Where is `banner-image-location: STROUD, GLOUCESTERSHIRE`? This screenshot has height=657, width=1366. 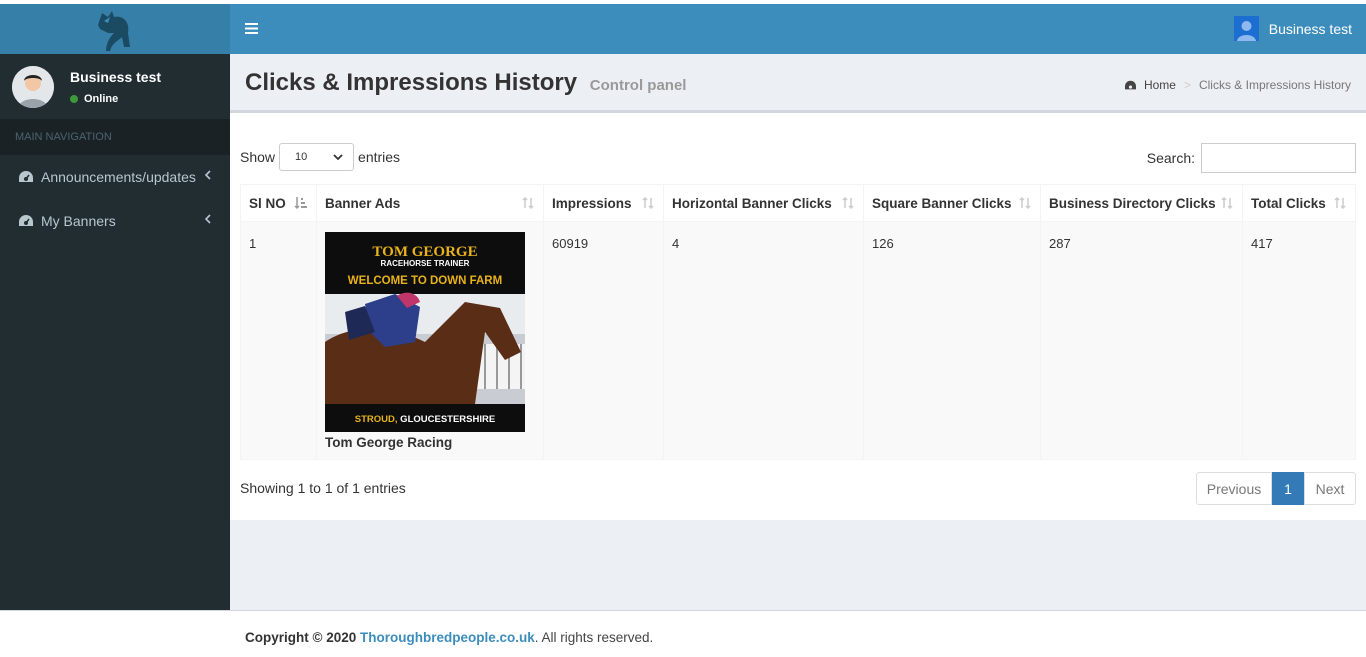
banner-image-location: STROUD, GLOUCESTERSHIRE is located at coordinates (425, 419).